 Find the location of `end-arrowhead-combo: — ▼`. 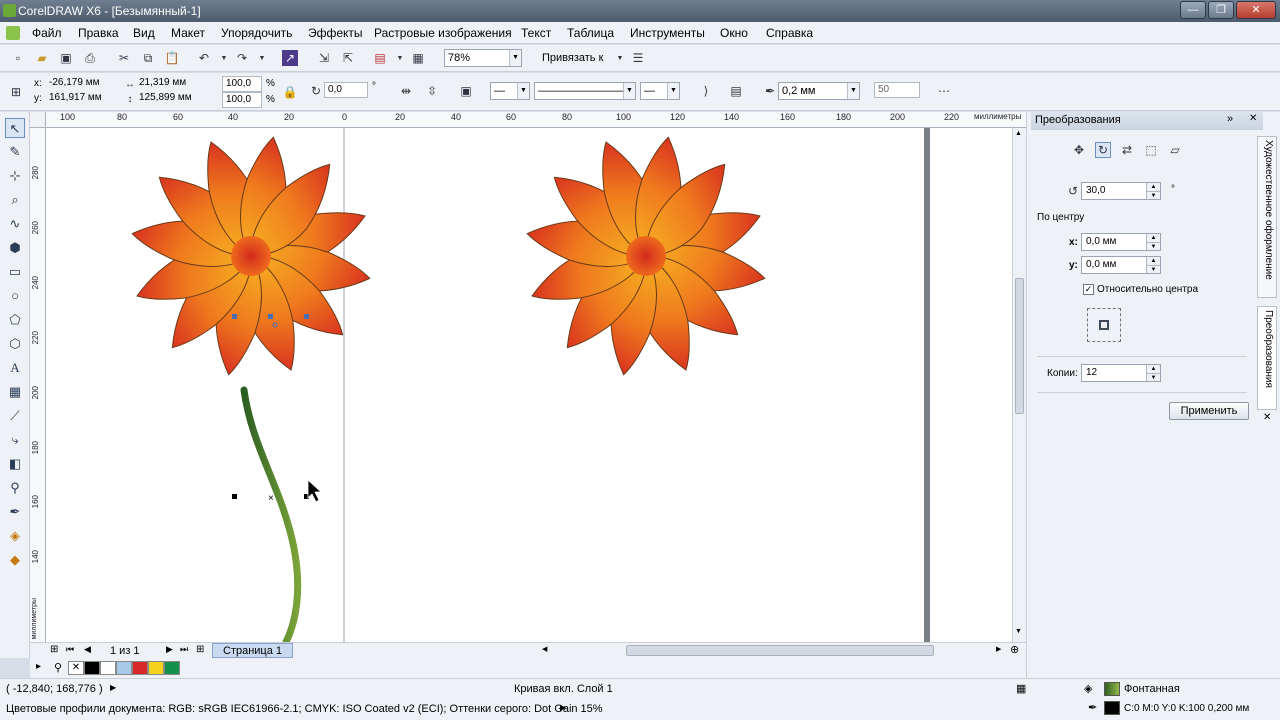

end-arrowhead-combo: — ▼ is located at coordinates (660, 91).